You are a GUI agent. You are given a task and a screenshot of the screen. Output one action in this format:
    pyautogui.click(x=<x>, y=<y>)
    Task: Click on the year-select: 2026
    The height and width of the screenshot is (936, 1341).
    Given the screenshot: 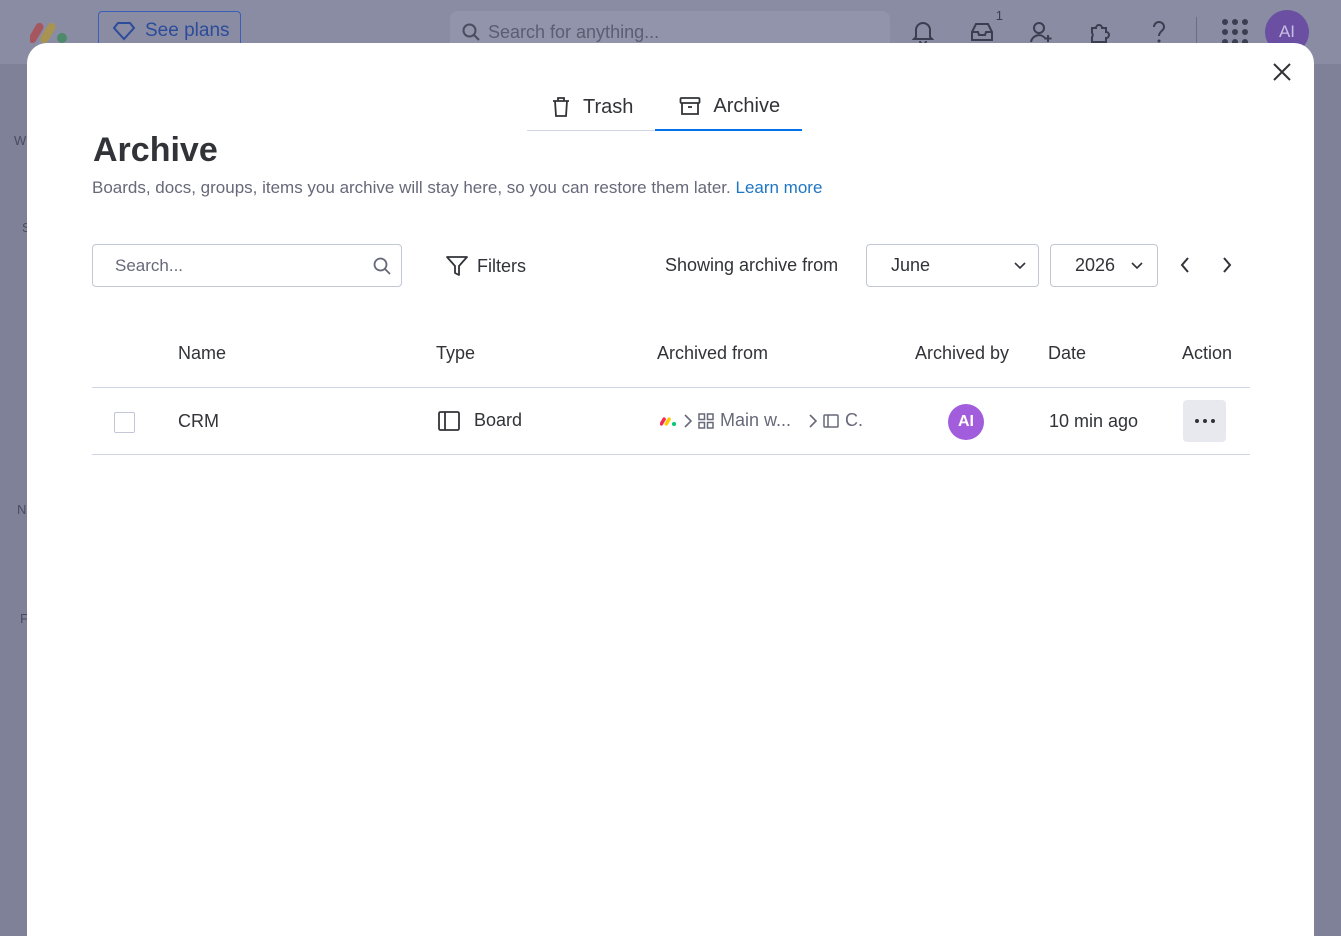 What is the action you would take?
    pyautogui.click(x=1104, y=265)
    